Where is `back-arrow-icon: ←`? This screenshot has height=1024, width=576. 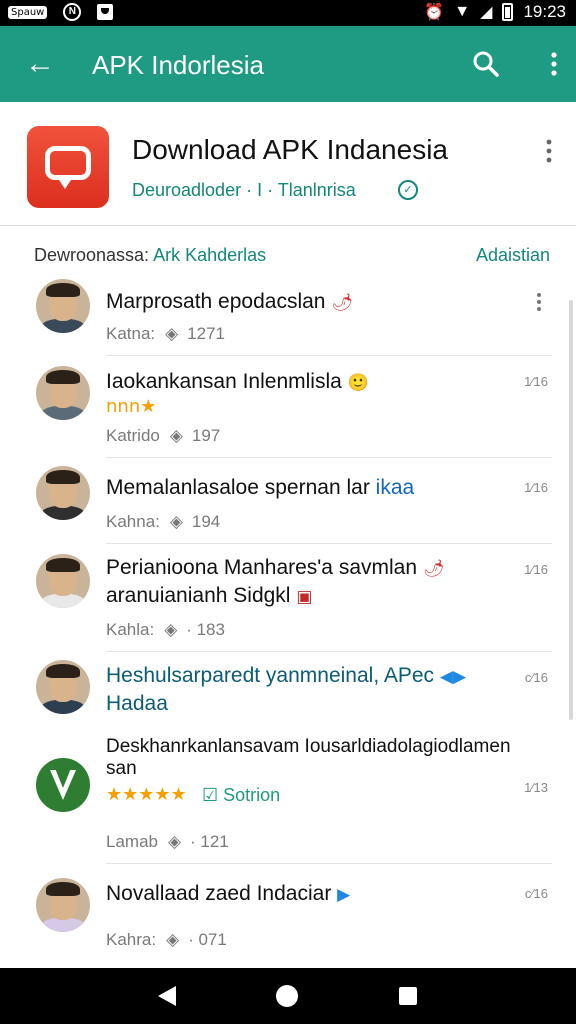
back-arrow-icon: ← is located at coordinates (40, 64).